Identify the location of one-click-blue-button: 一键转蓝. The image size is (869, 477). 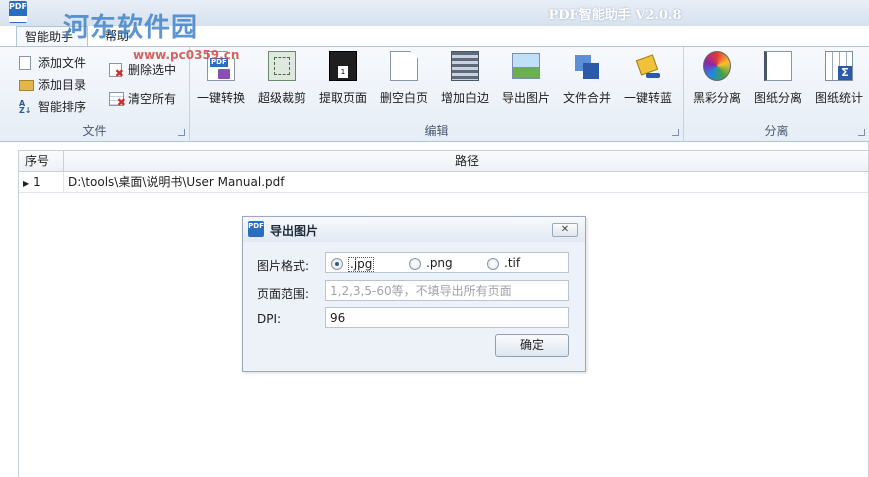
(648, 80).